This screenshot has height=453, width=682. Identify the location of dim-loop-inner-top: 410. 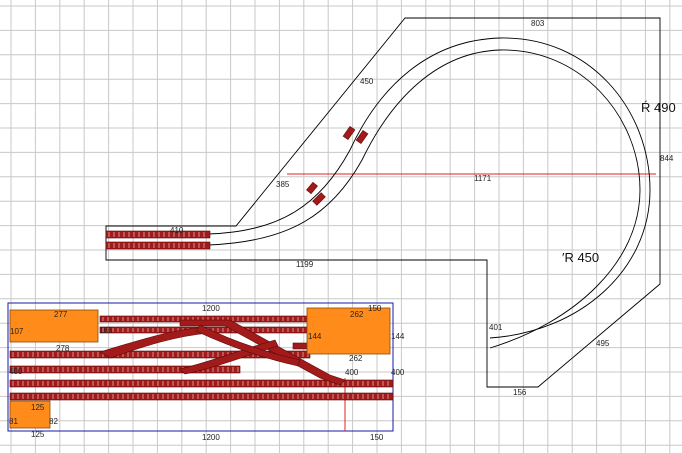
(177, 230).